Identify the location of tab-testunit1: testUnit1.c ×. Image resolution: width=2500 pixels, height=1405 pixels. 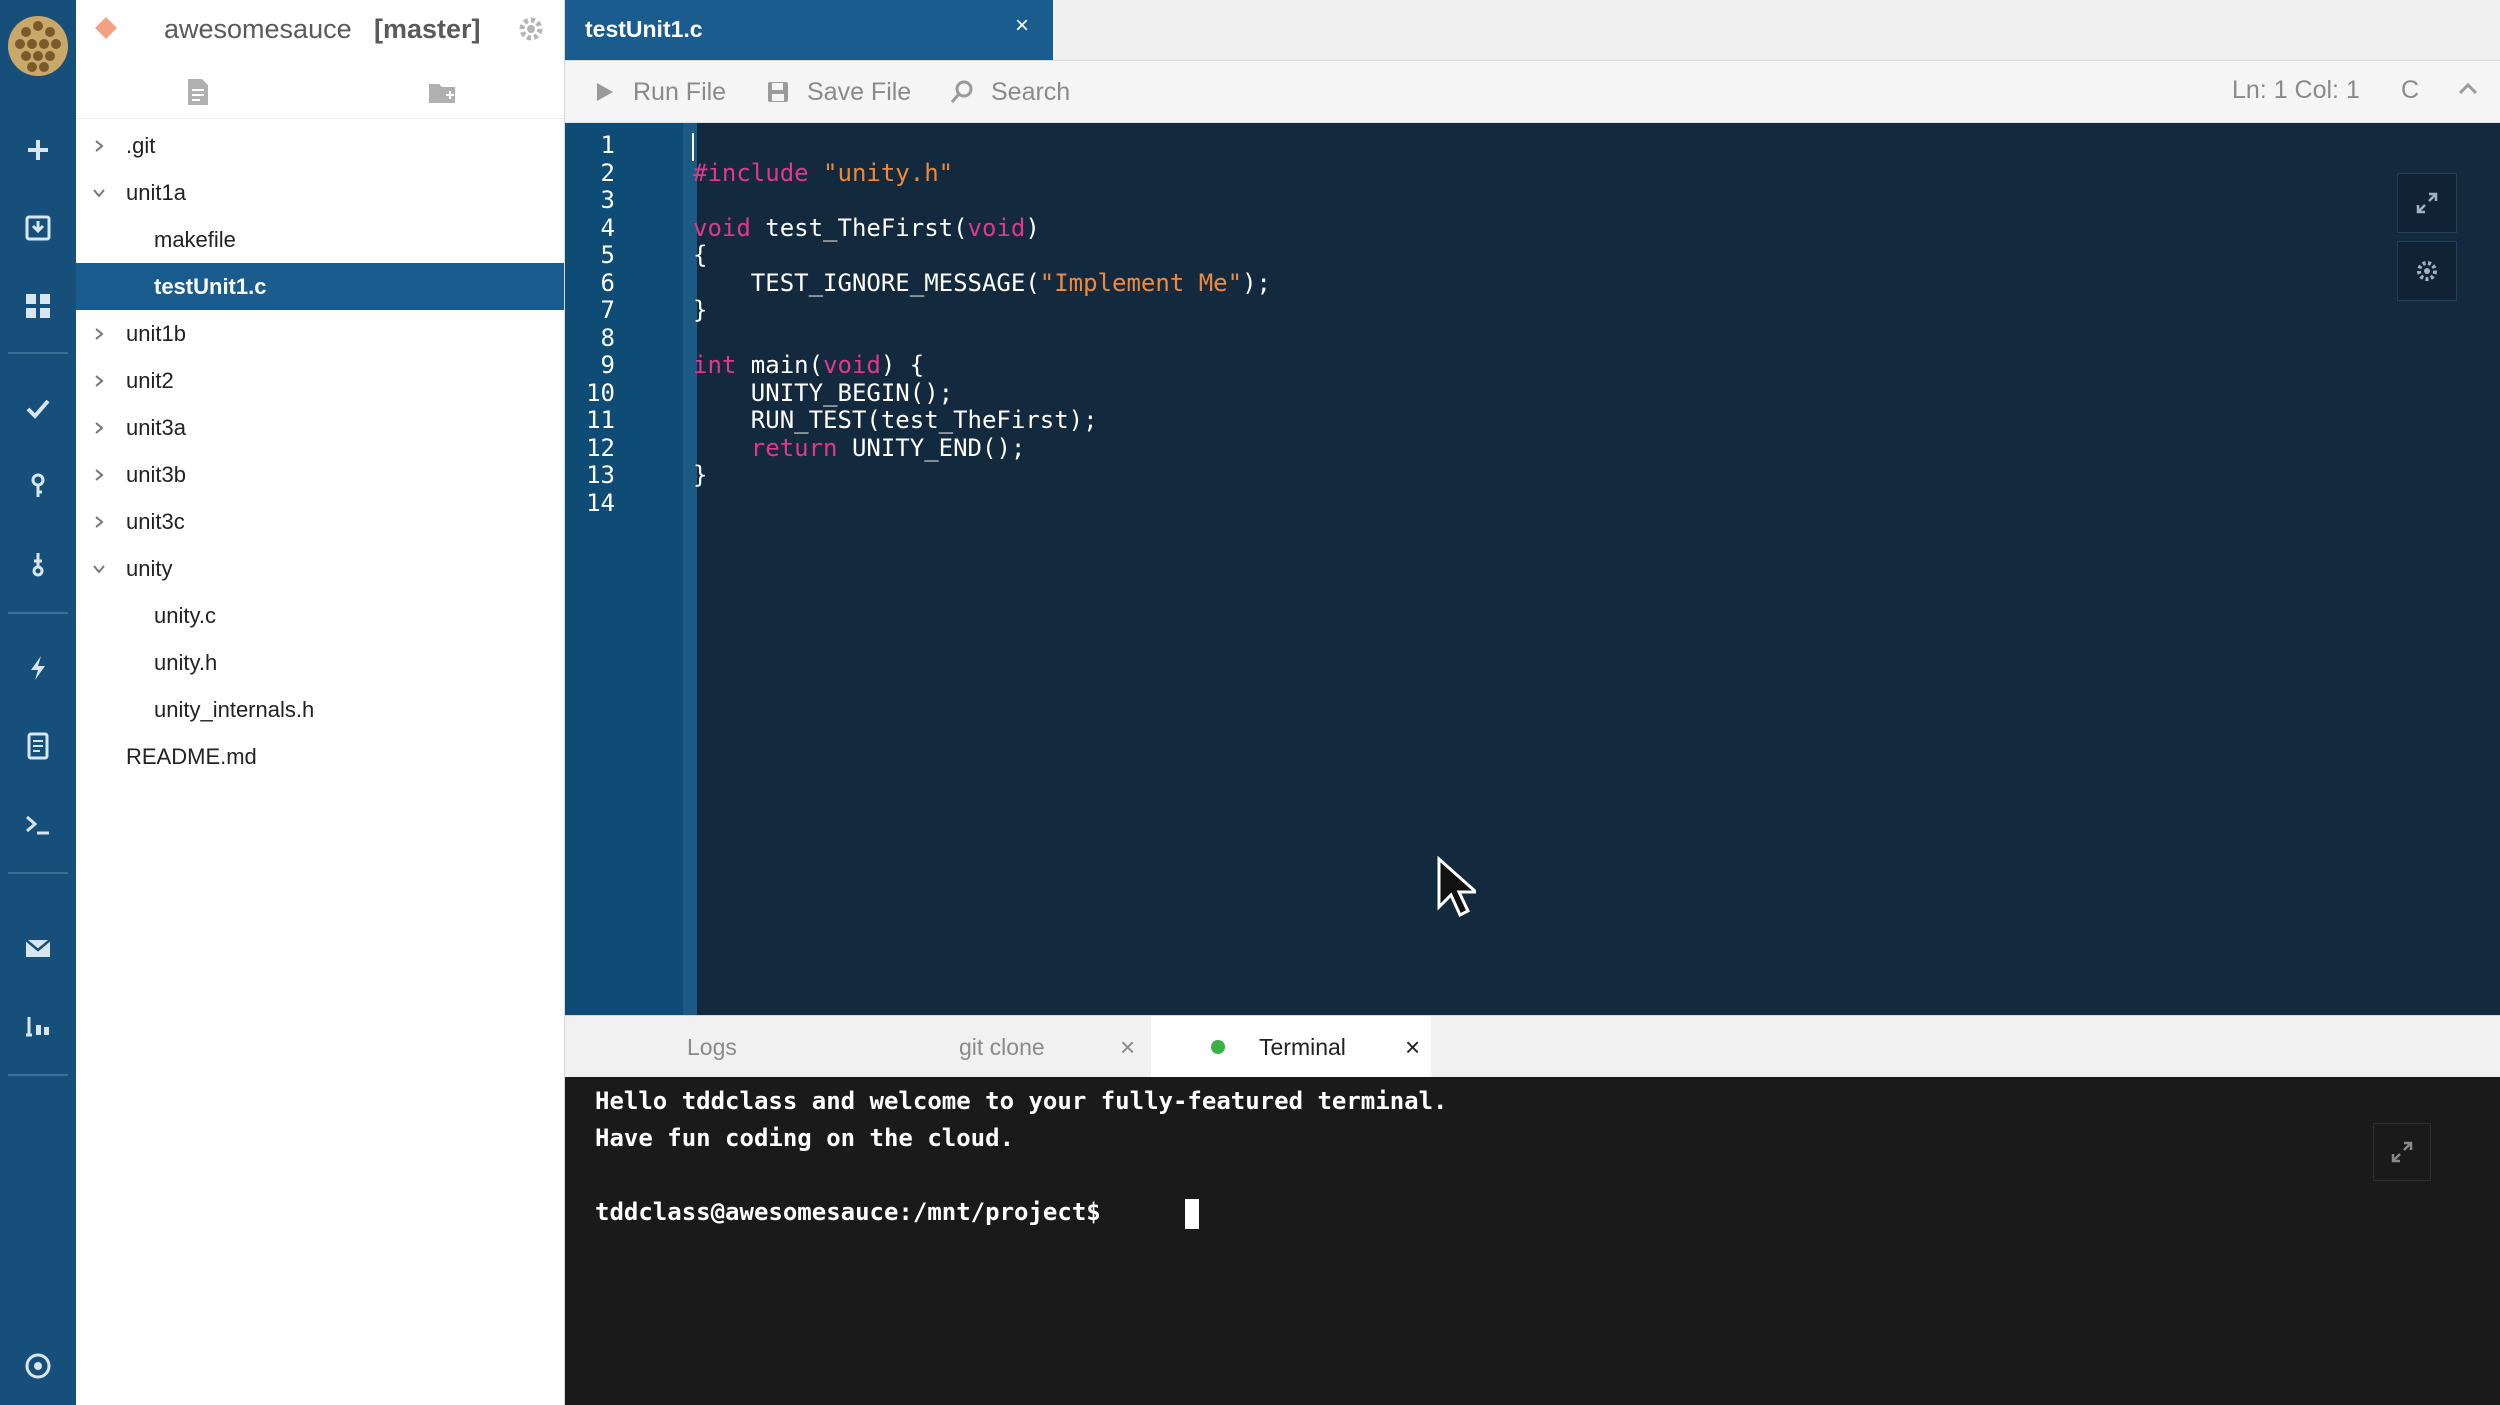
(809, 30).